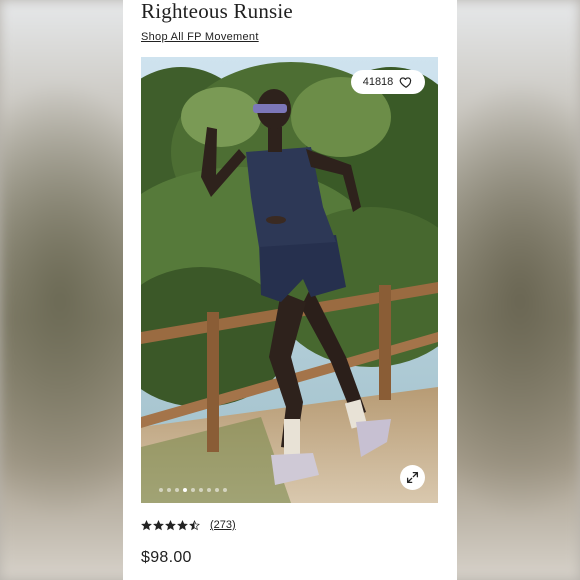 The width and height of the screenshot is (580, 580). What do you see at coordinates (223, 525) in the screenshot?
I see `review-count-link: (273)` at bounding box center [223, 525].